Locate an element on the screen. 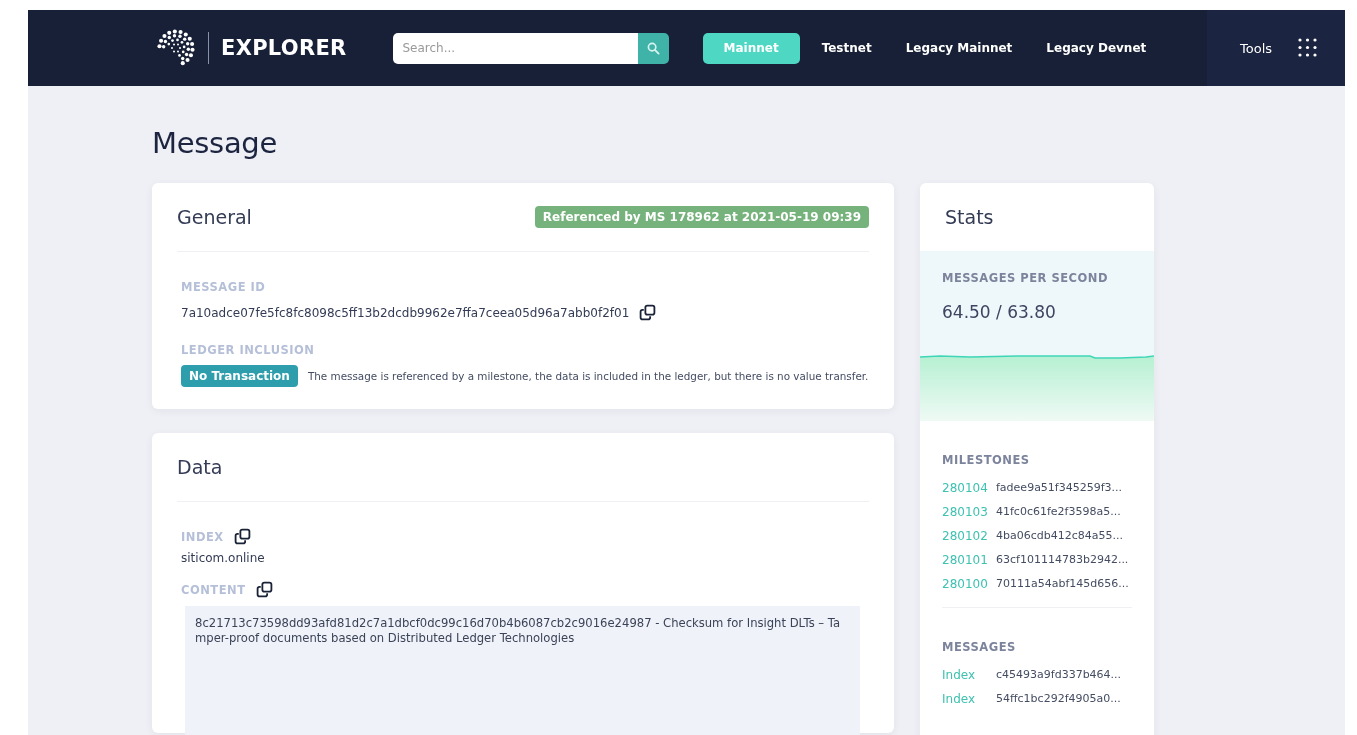 Image resolution: width=1357 pixels, height=735 pixels. messages-per-second: 64.50 / 63.80 is located at coordinates (999, 312).